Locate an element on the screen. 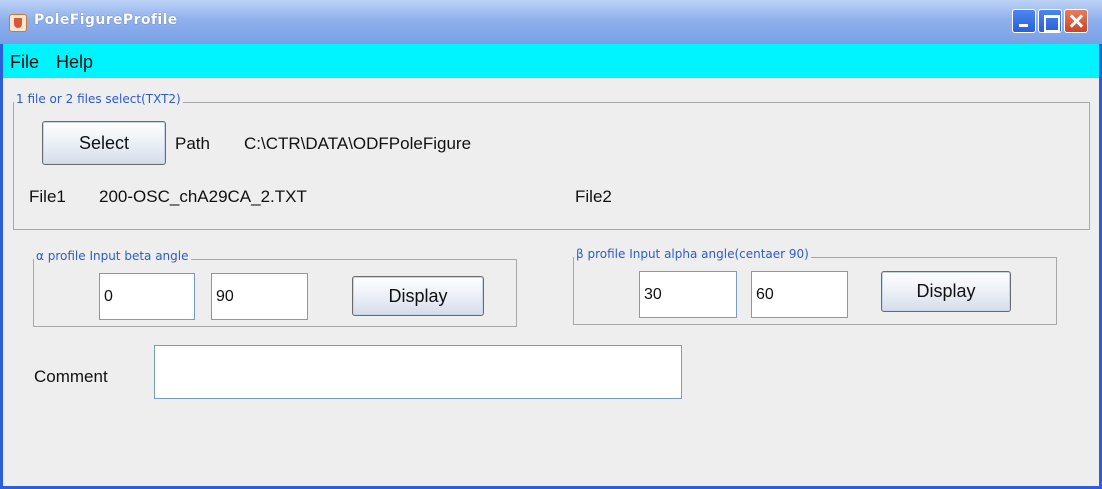 Image resolution: width=1102 pixels, height=489 pixels. file2-label: File2 is located at coordinates (593, 196).